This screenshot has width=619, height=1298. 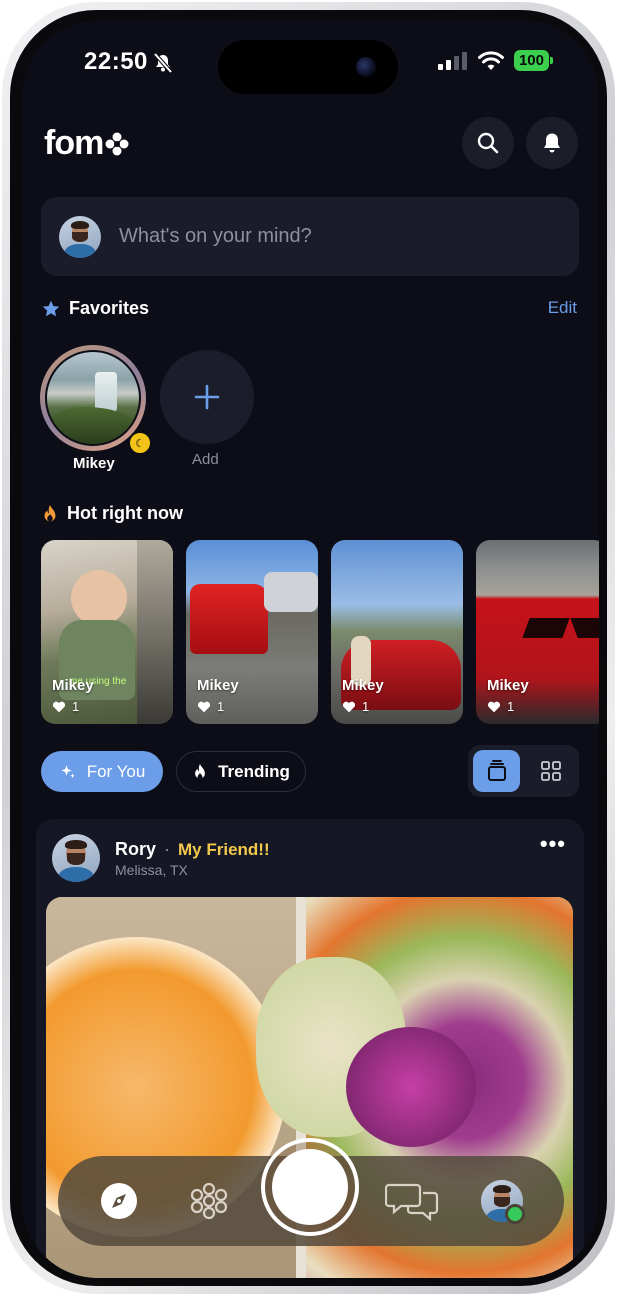 I want to click on favorites-header: Favorites, so click(x=95, y=308).